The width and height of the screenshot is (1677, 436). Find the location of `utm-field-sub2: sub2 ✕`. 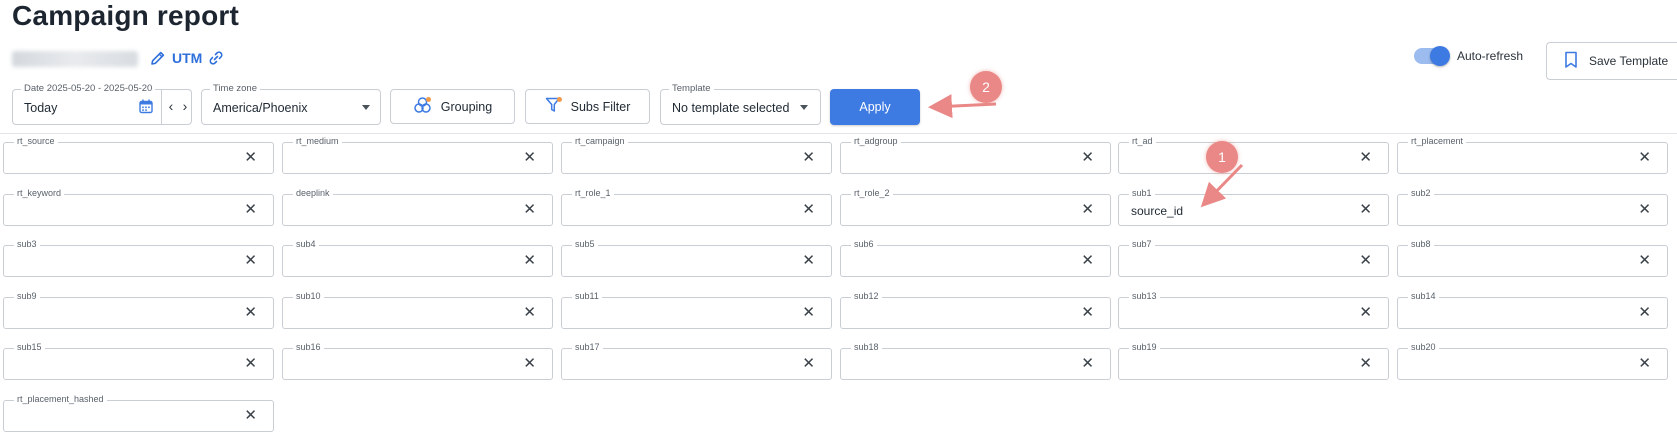

utm-field-sub2: sub2 ✕ is located at coordinates (1532, 207).